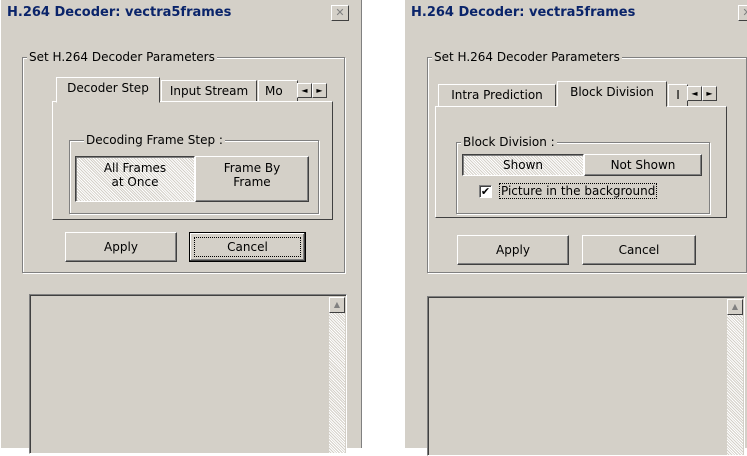  Describe the element at coordinates (523, 165) in the screenshot. I see `shown-button: Shown` at that location.